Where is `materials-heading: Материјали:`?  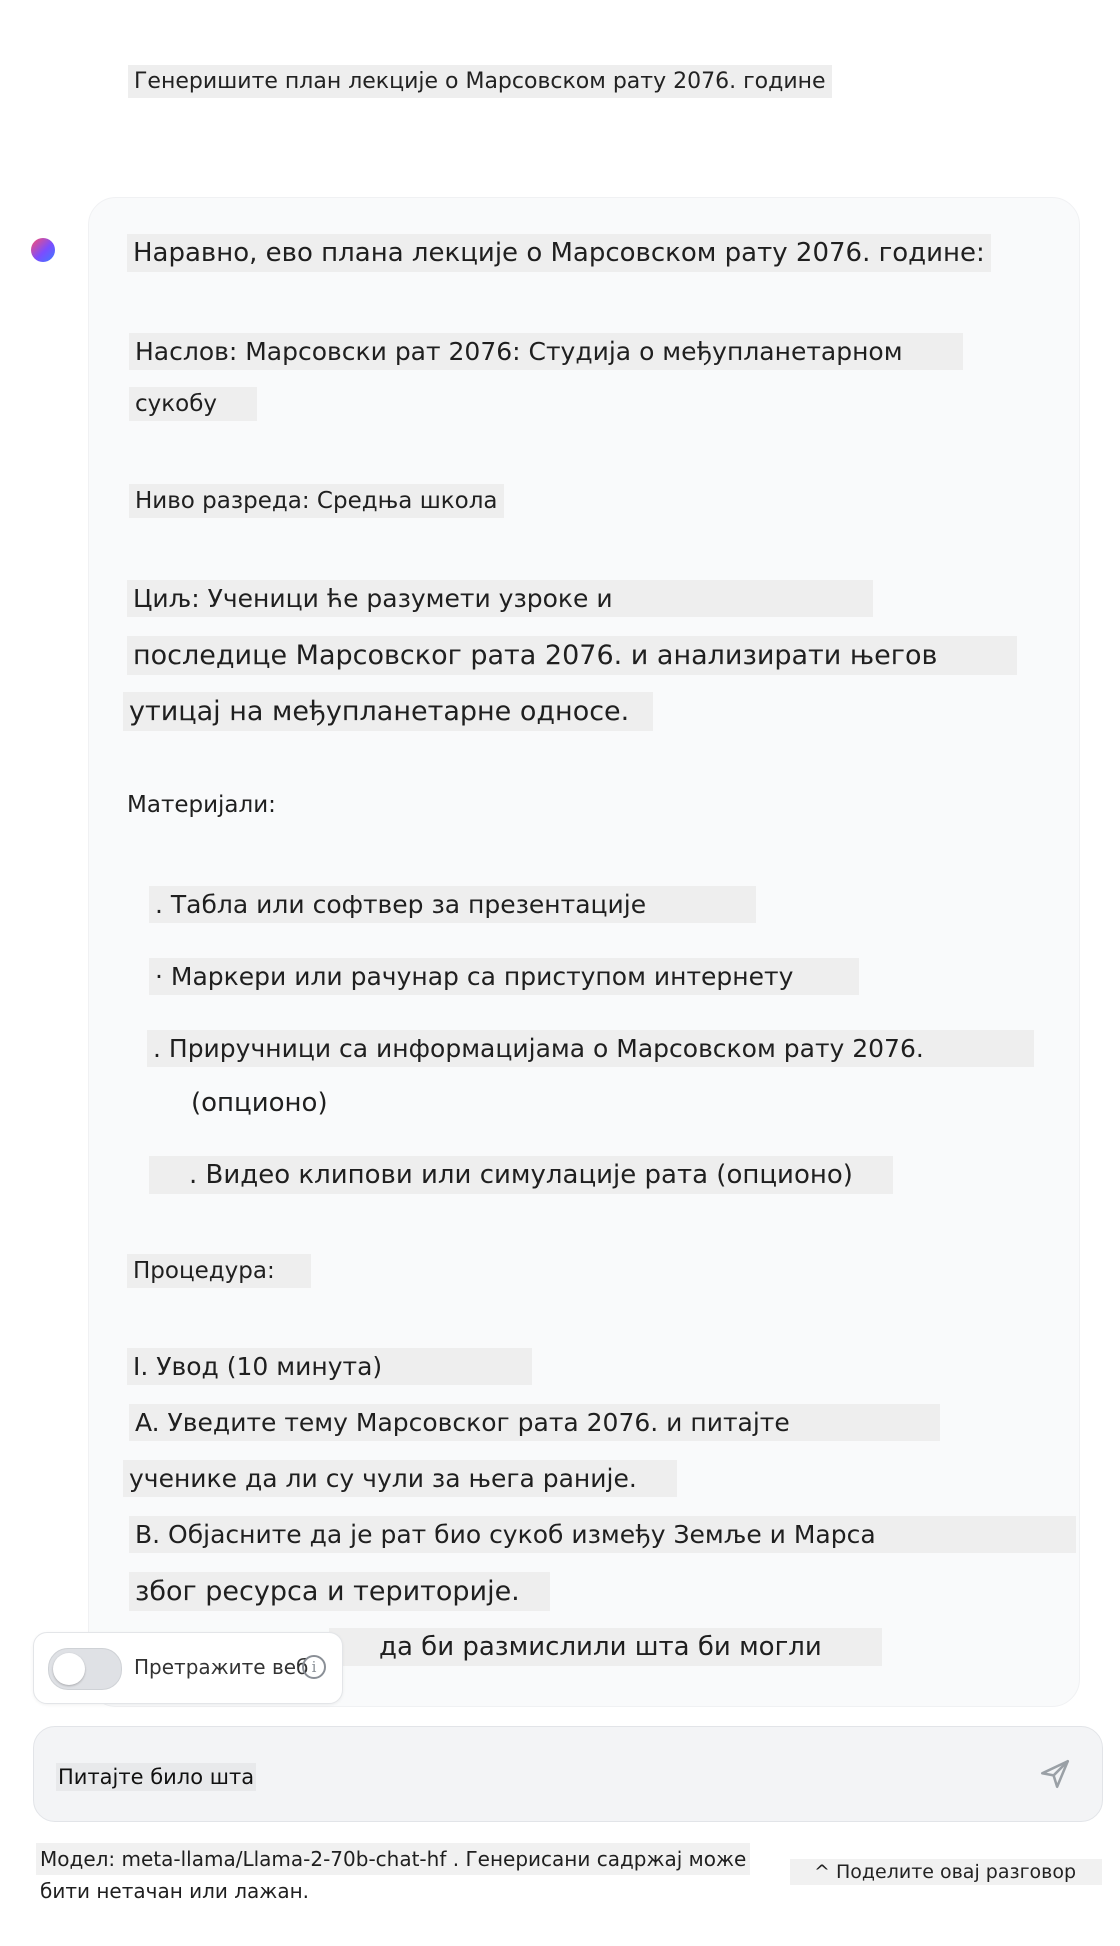 materials-heading: Материјали: is located at coordinates (201, 805).